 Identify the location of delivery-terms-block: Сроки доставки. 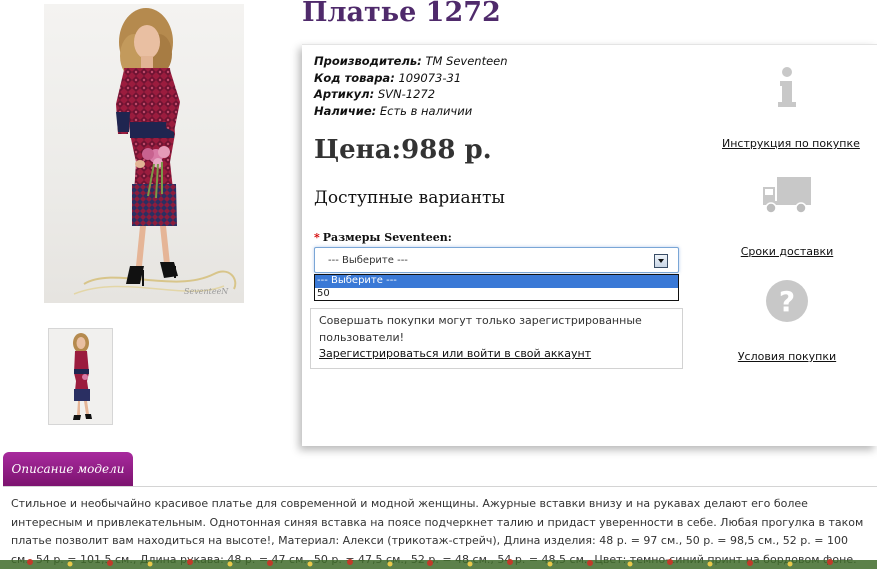
(787, 215).